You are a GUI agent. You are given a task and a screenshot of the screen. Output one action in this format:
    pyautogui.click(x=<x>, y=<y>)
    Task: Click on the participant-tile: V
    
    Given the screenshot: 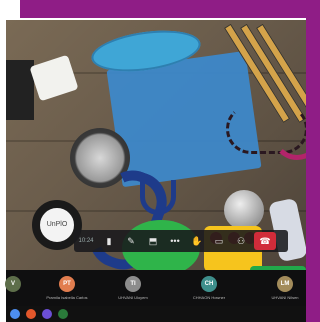 What is the action you would take?
    pyautogui.click(x=21, y=291)
    